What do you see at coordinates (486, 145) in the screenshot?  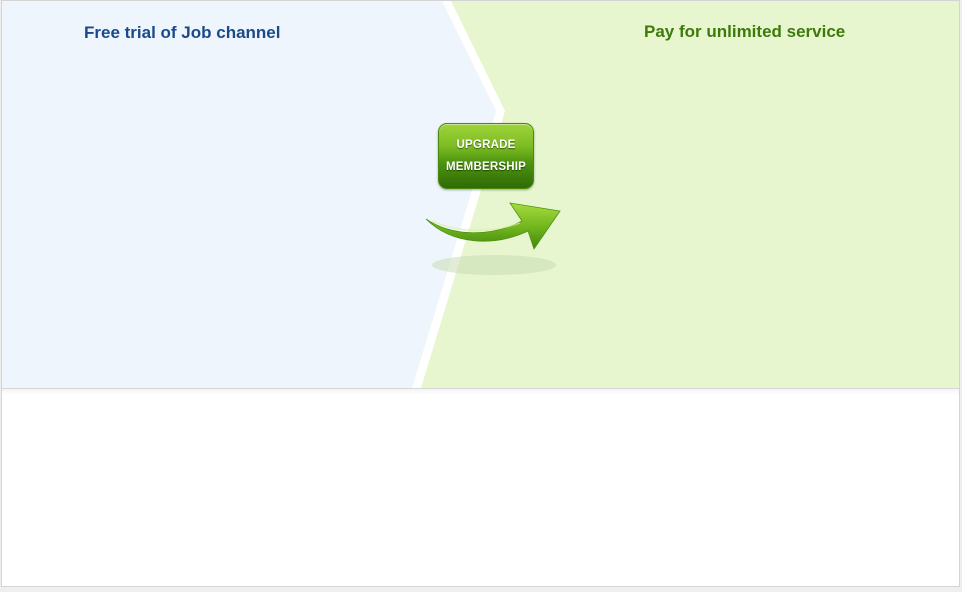 I see `upgrade-button-label-line1: UPGRADE` at bounding box center [486, 145].